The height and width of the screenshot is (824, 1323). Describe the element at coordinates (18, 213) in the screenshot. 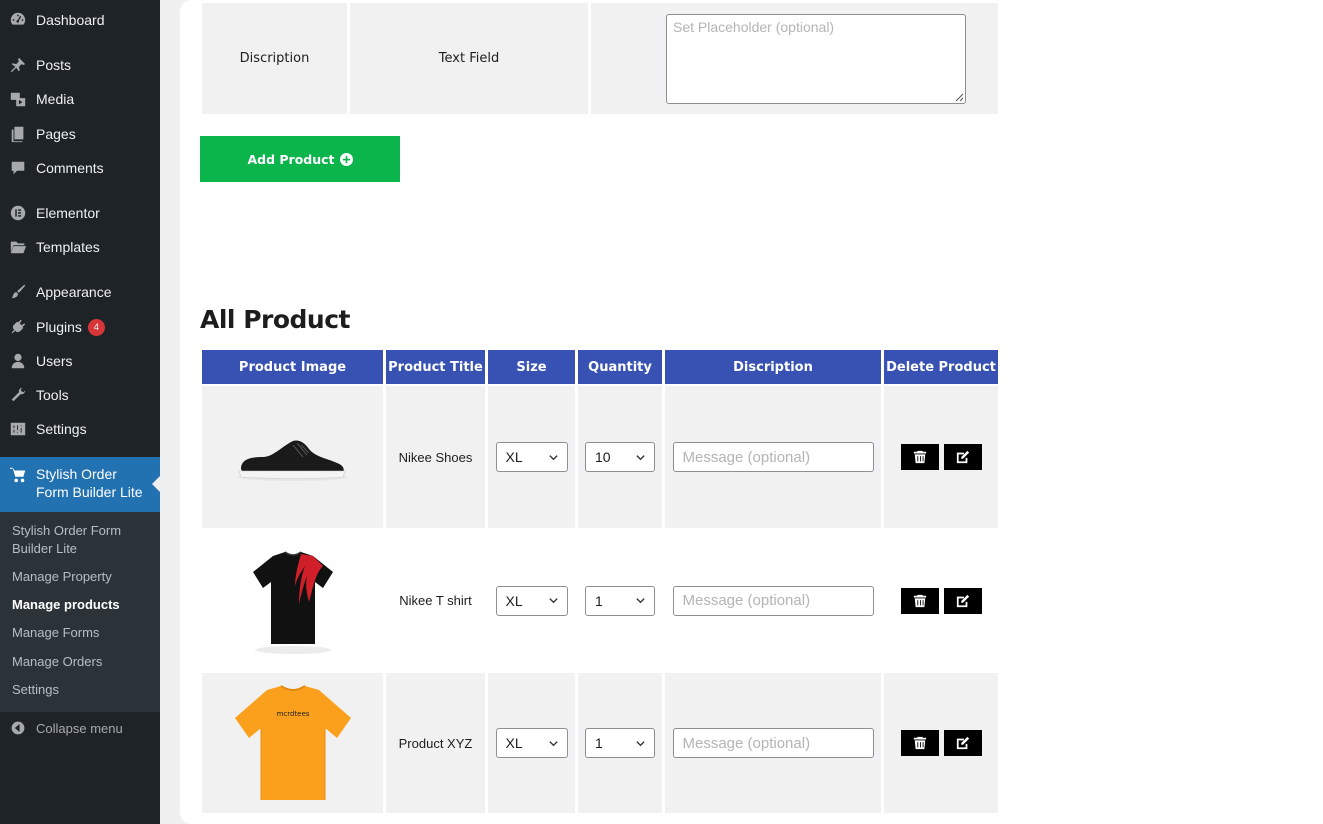

I see `elementor-icon` at that location.